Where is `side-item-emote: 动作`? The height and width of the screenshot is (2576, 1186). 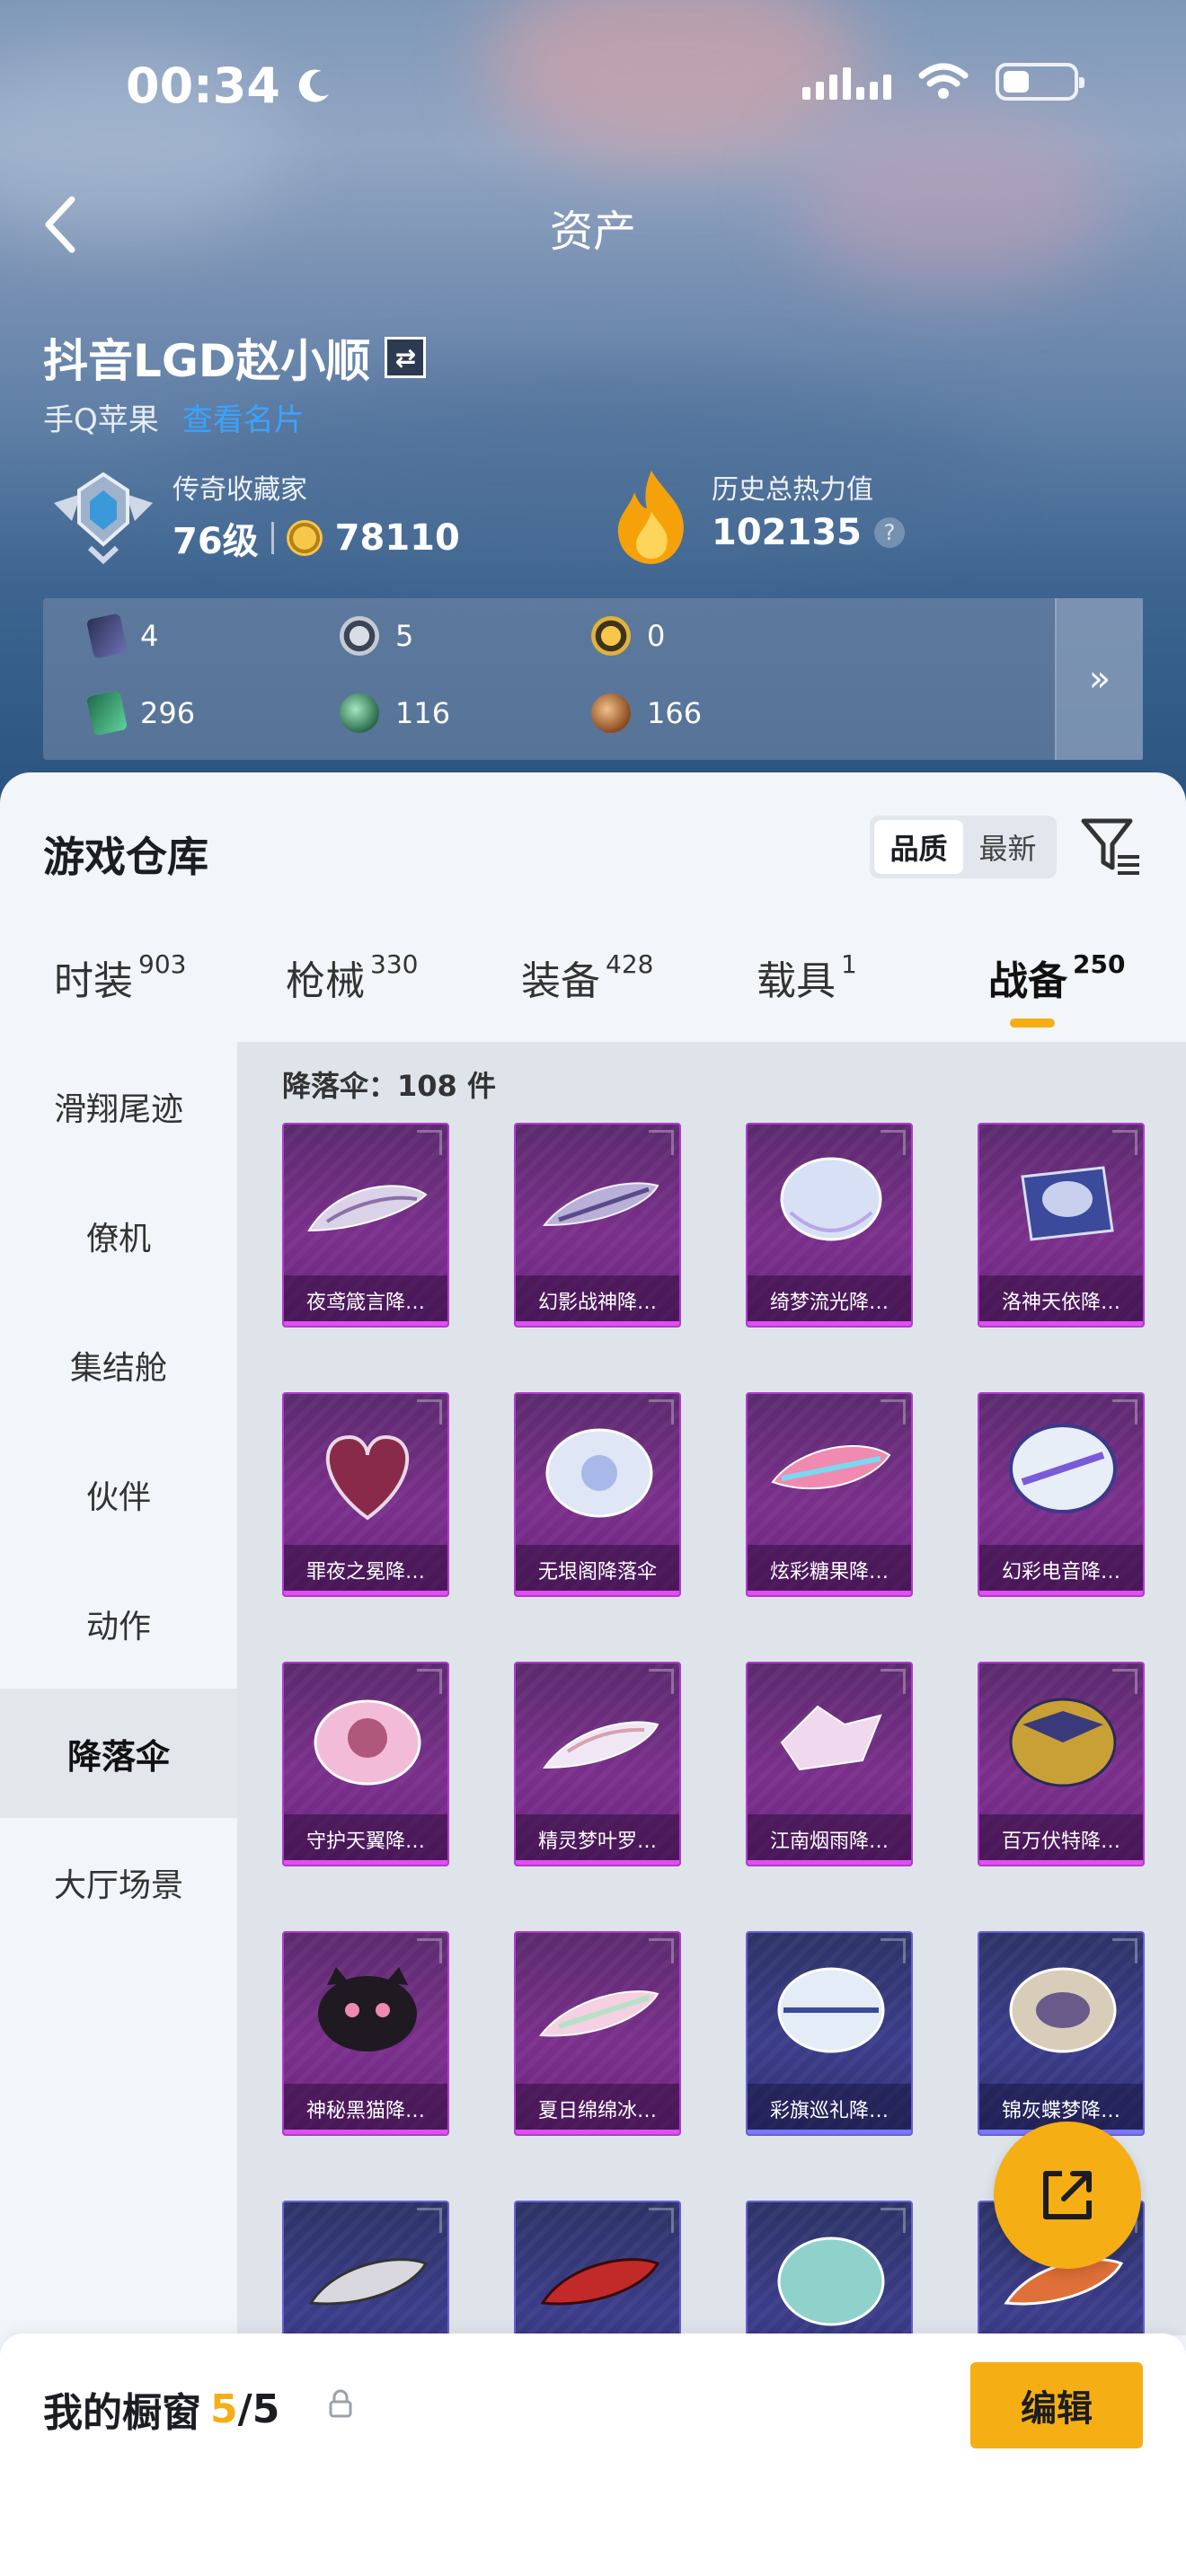 side-item-emote: 动作 is located at coordinates (118, 1624).